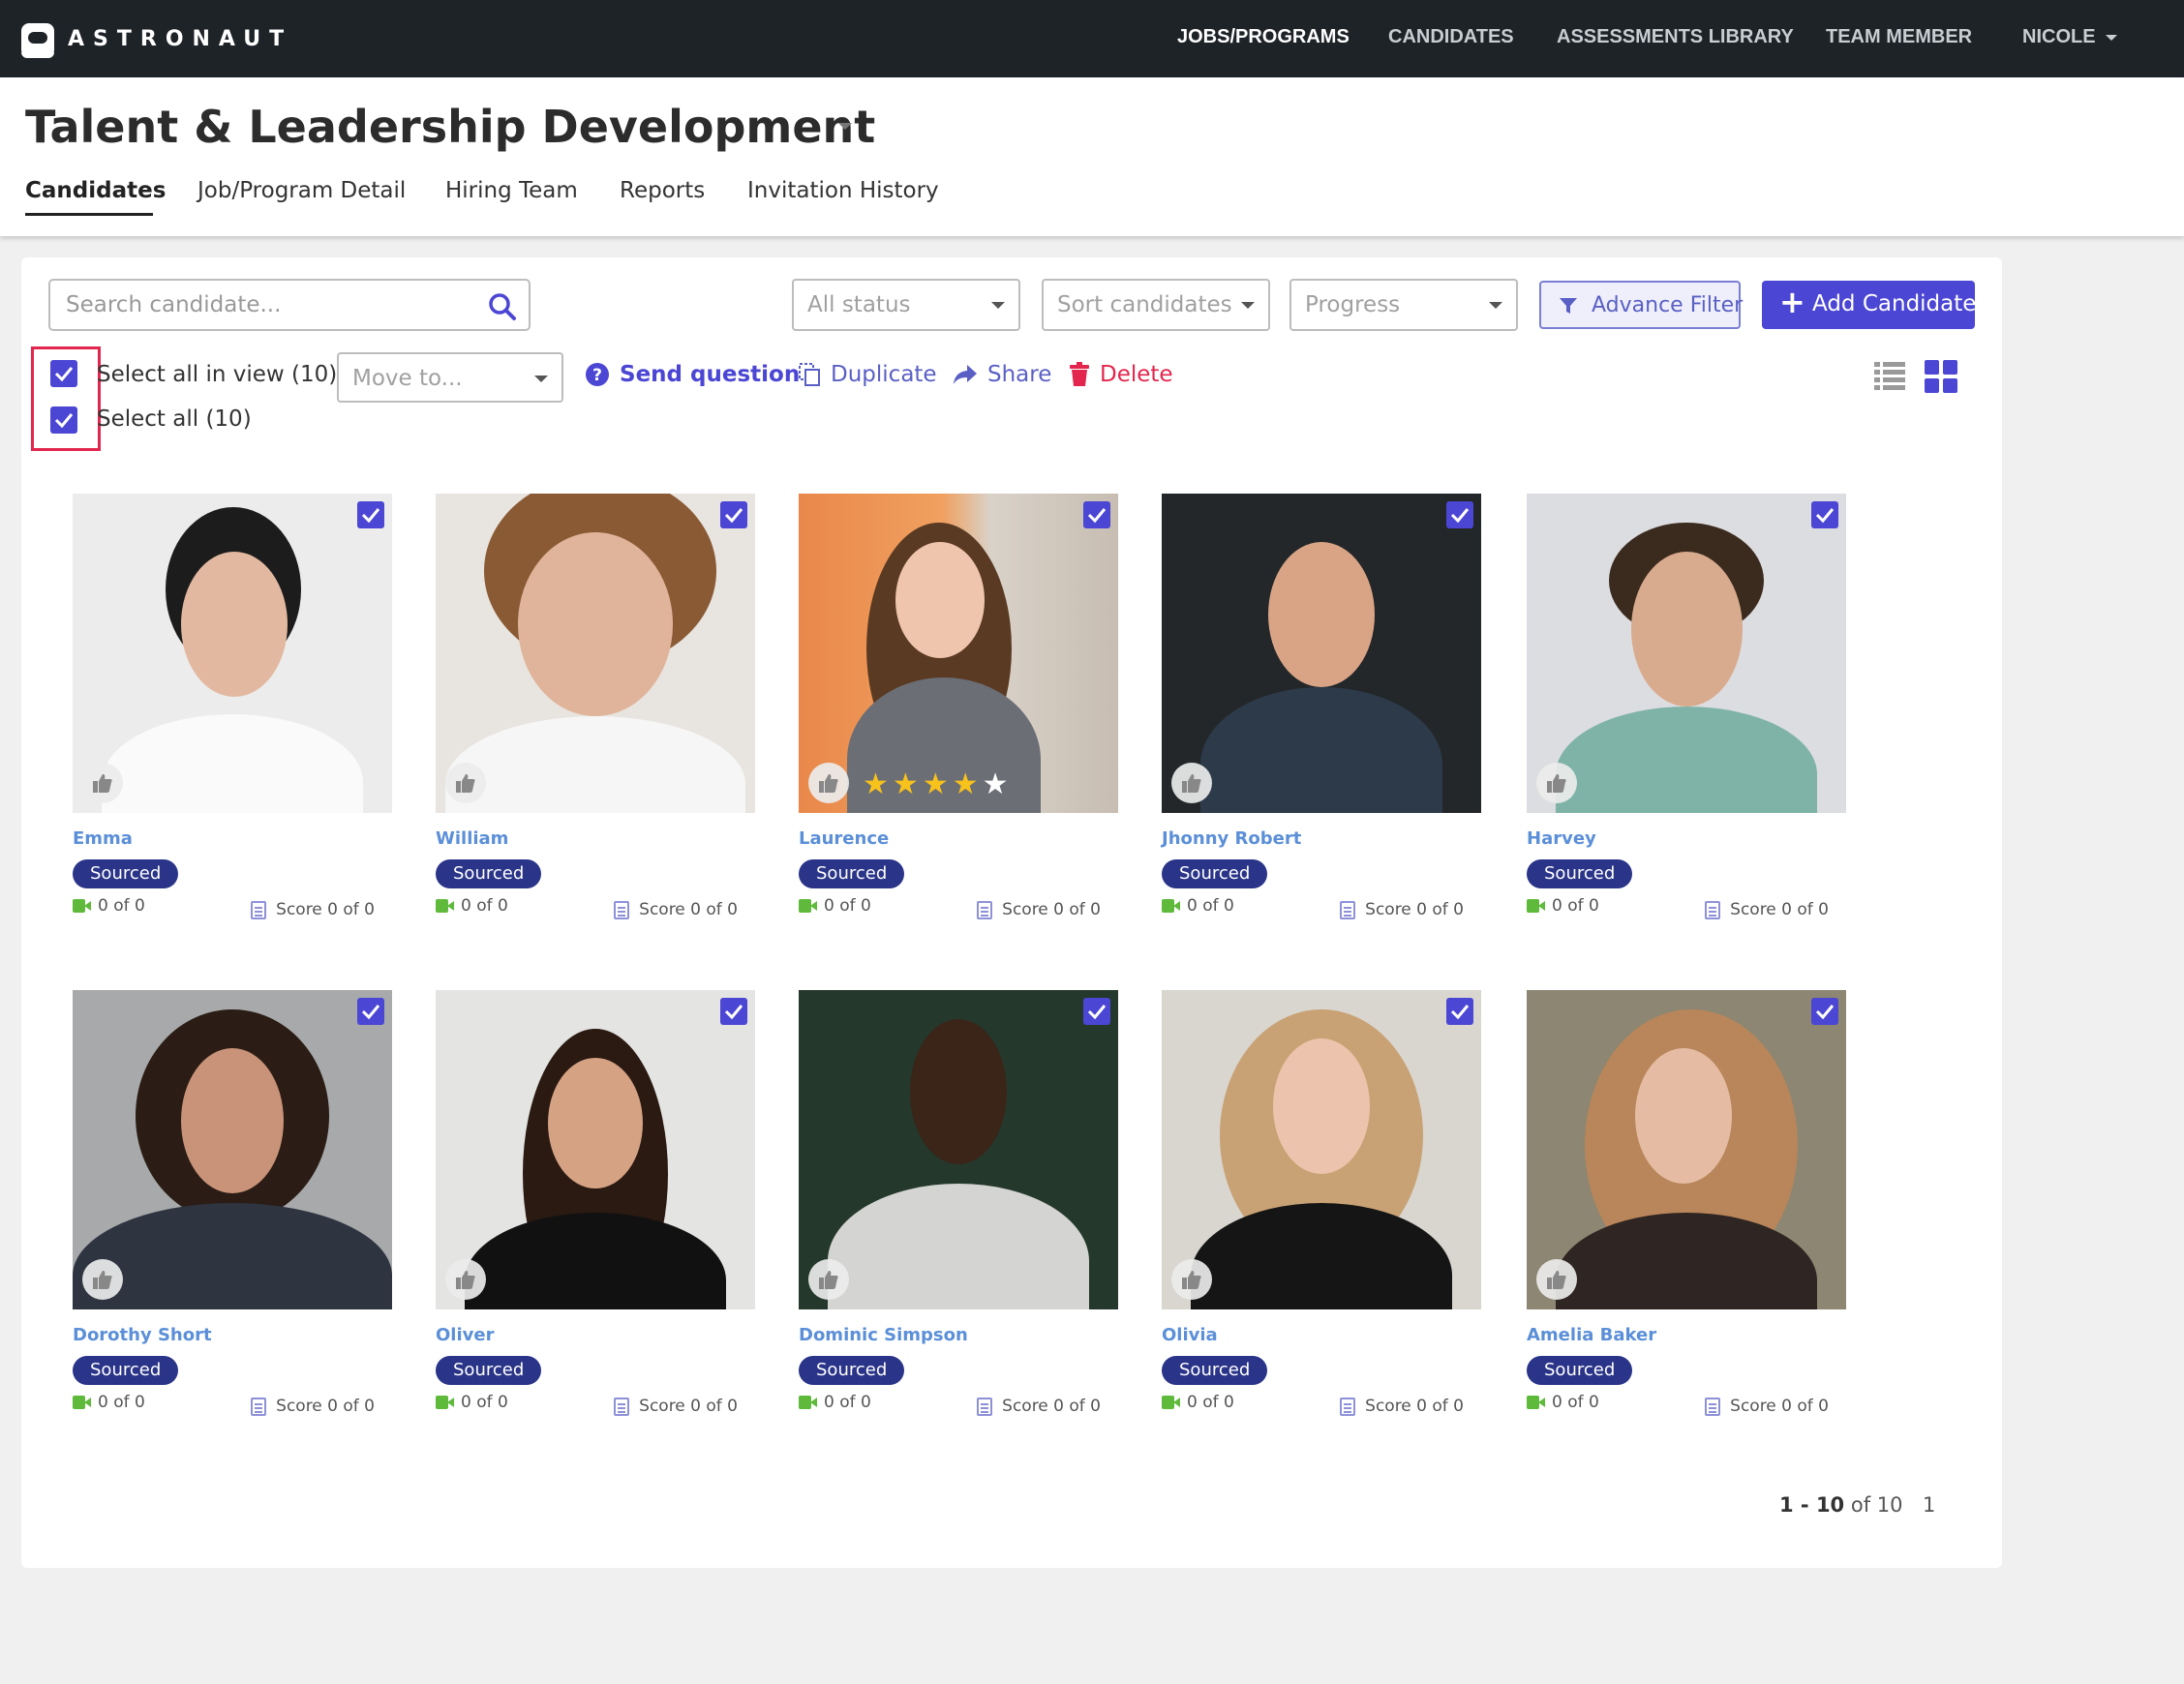 The image size is (2184, 1684). What do you see at coordinates (1563, 906) in the screenshot?
I see `video-count: 0 of 0` at bounding box center [1563, 906].